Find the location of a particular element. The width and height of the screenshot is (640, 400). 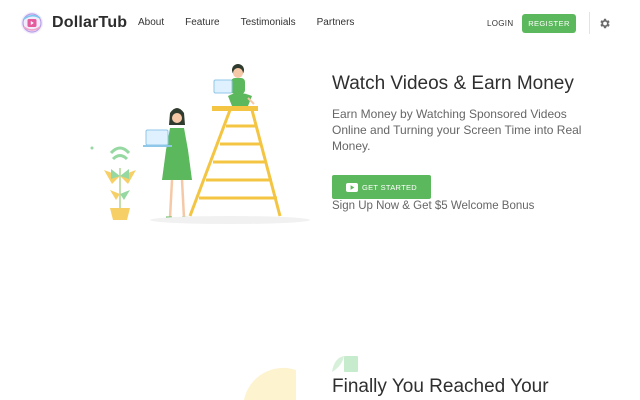

brand-logo: DollarTub is located at coordinates (73, 23).